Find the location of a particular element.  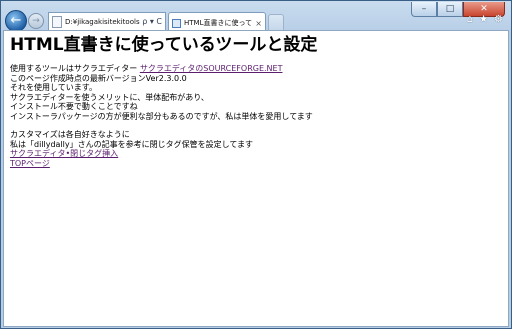

text-line: カスタマイズは各自好きなように is located at coordinates (70, 134).